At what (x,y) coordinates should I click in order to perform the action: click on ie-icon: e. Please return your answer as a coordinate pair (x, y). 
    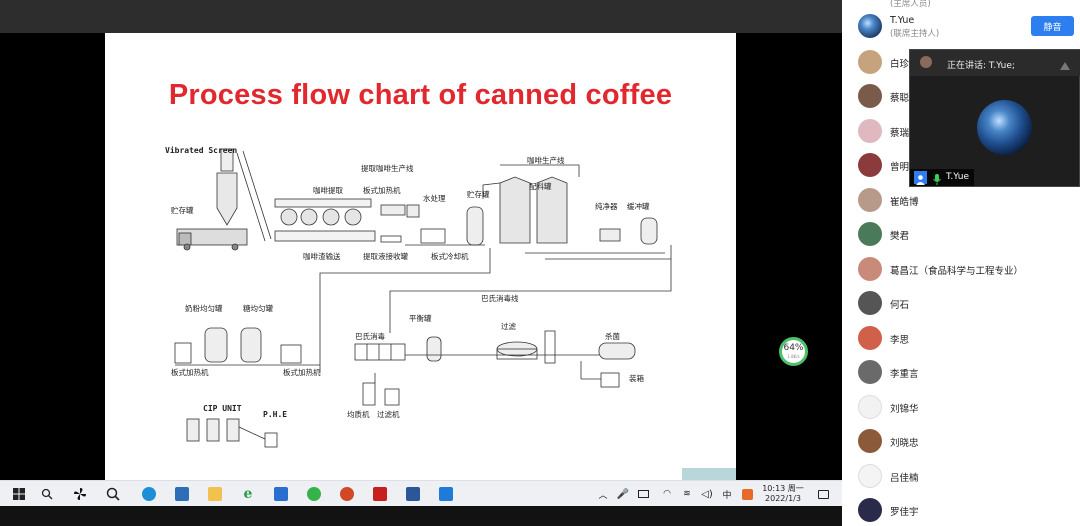
    Looking at the image, I should click on (248, 494).